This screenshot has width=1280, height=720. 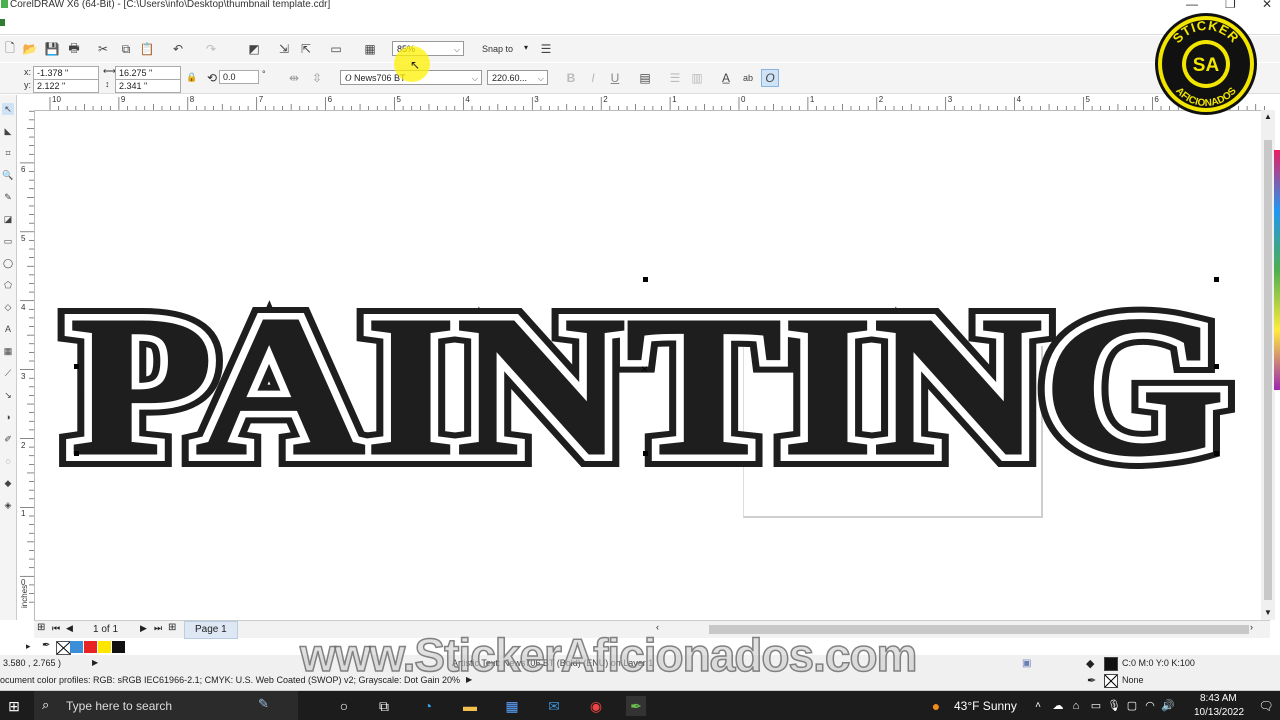 What do you see at coordinates (517, 77) in the screenshot?
I see `font-size-combo: 220.60... ⌵` at bounding box center [517, 77].